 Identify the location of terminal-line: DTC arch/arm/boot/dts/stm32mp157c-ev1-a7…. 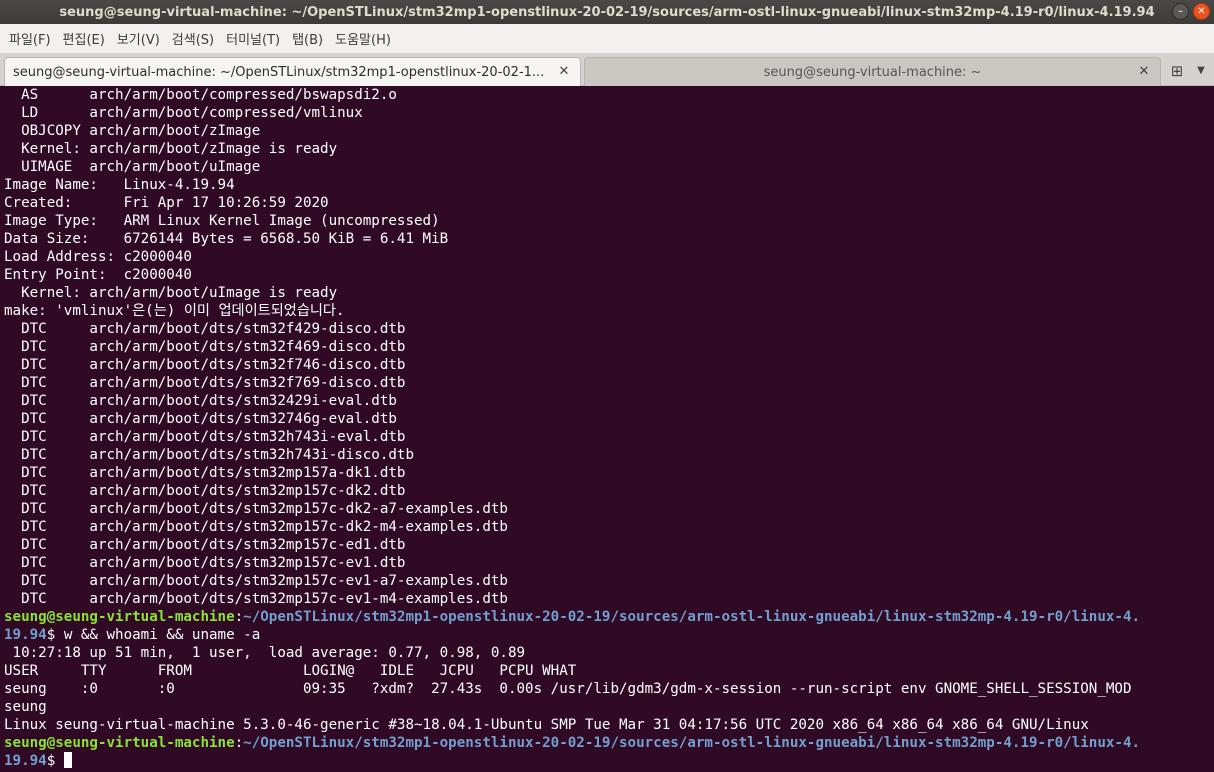
(256, 581).